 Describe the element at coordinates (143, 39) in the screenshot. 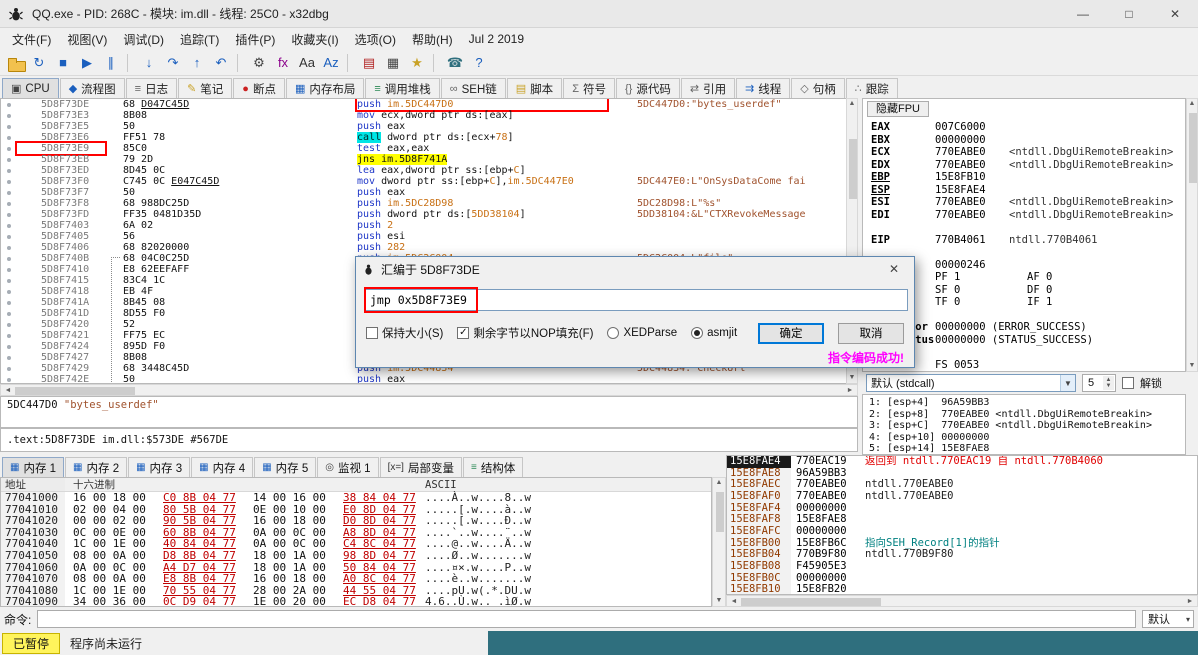

I see `menu-item-2: 调试(D)` at that location.